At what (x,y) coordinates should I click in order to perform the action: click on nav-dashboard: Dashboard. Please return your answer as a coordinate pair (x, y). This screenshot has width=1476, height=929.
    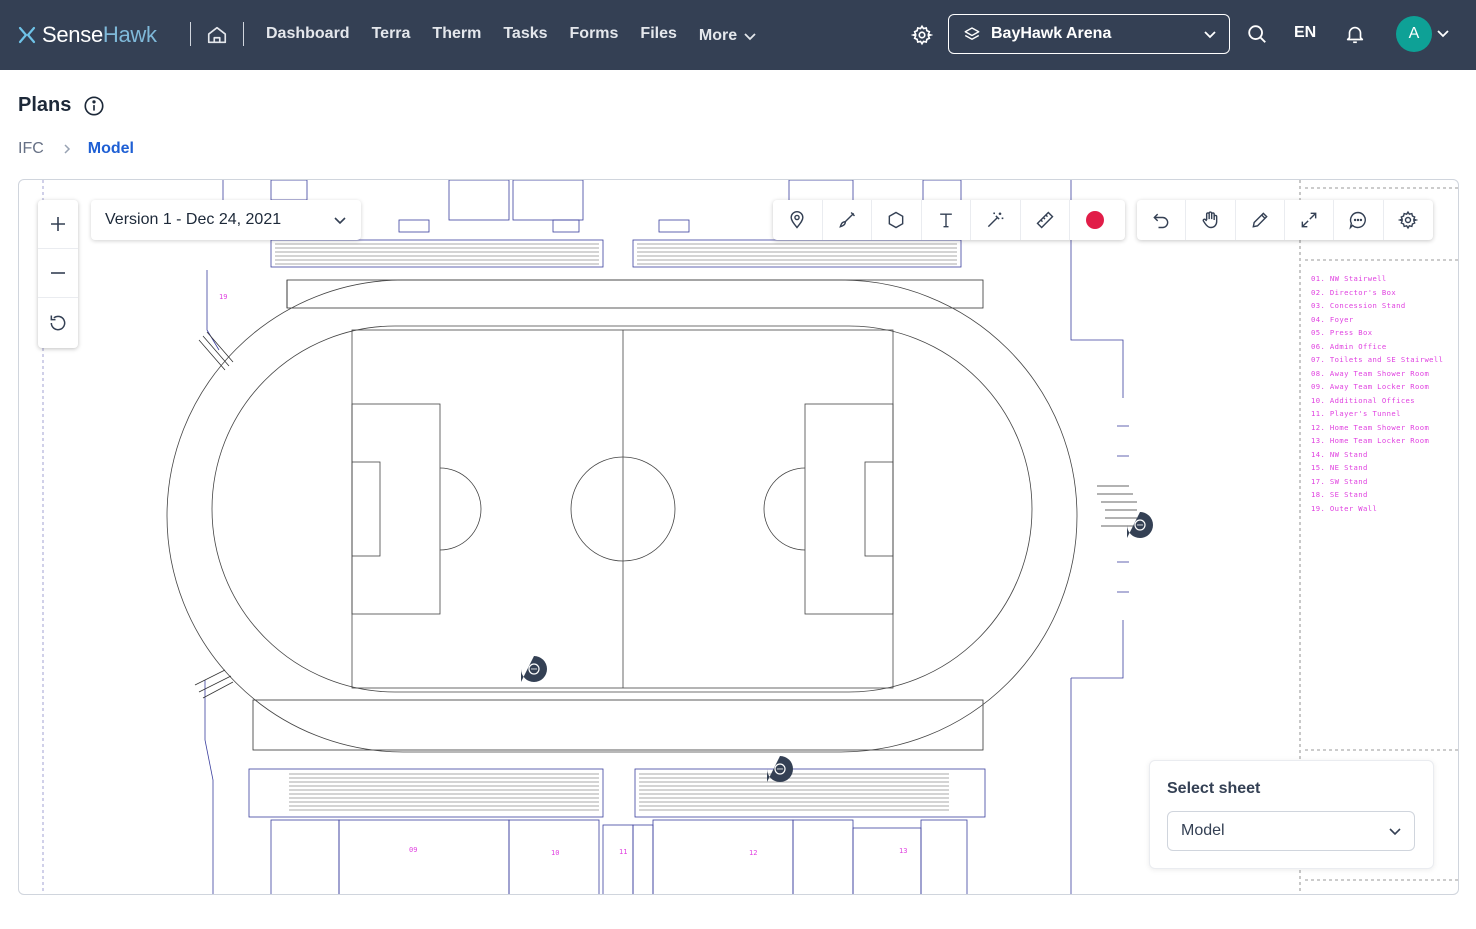
    Looking at the image, I should click on (308, 35).